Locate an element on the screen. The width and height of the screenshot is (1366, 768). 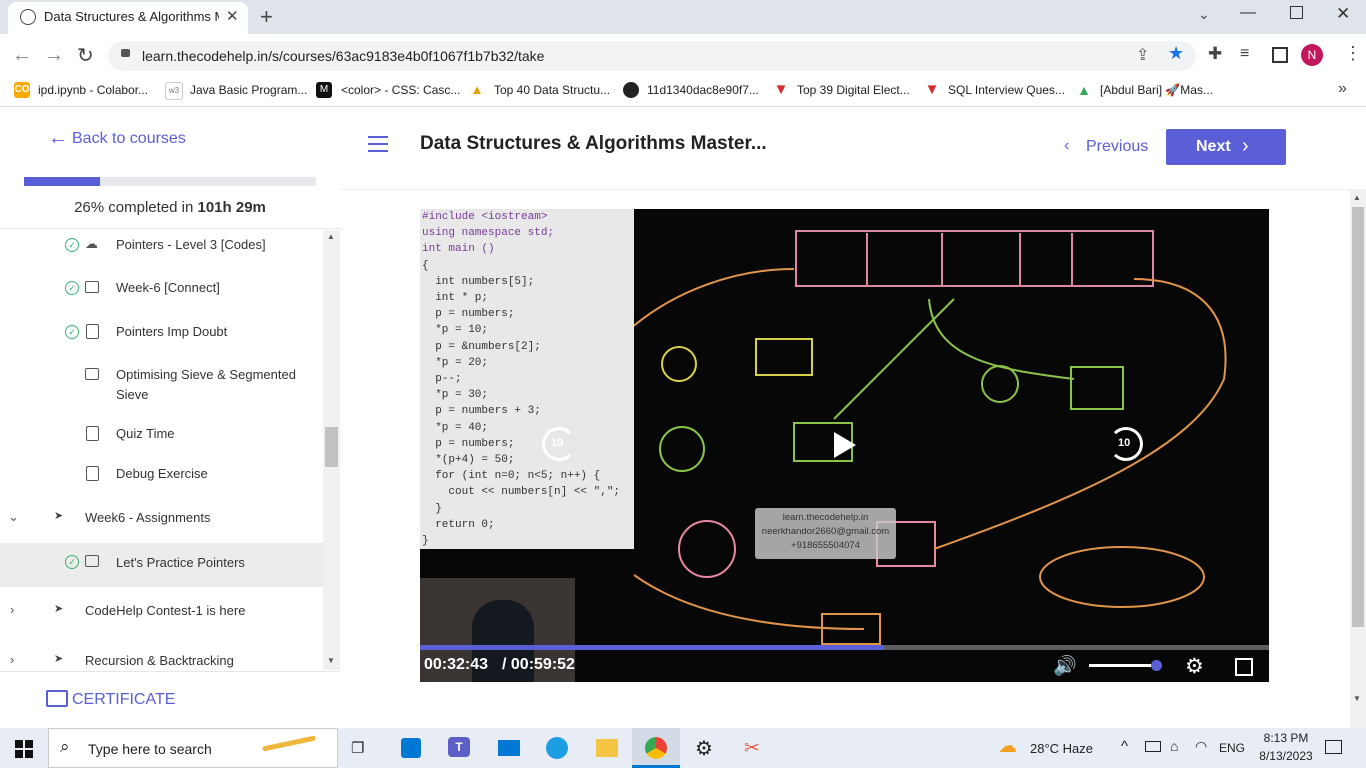
code-line: int main () is located at coordinates (458, 249).